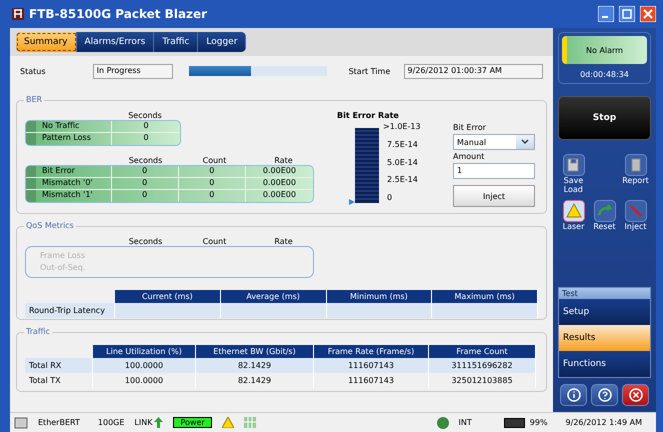 The image size is (663, 432). What do you see at coordinates (255, 351) in the screenshot?
I see `column-header: Ethernet BW (Gbit/s)` at bounding box center [255, 351].